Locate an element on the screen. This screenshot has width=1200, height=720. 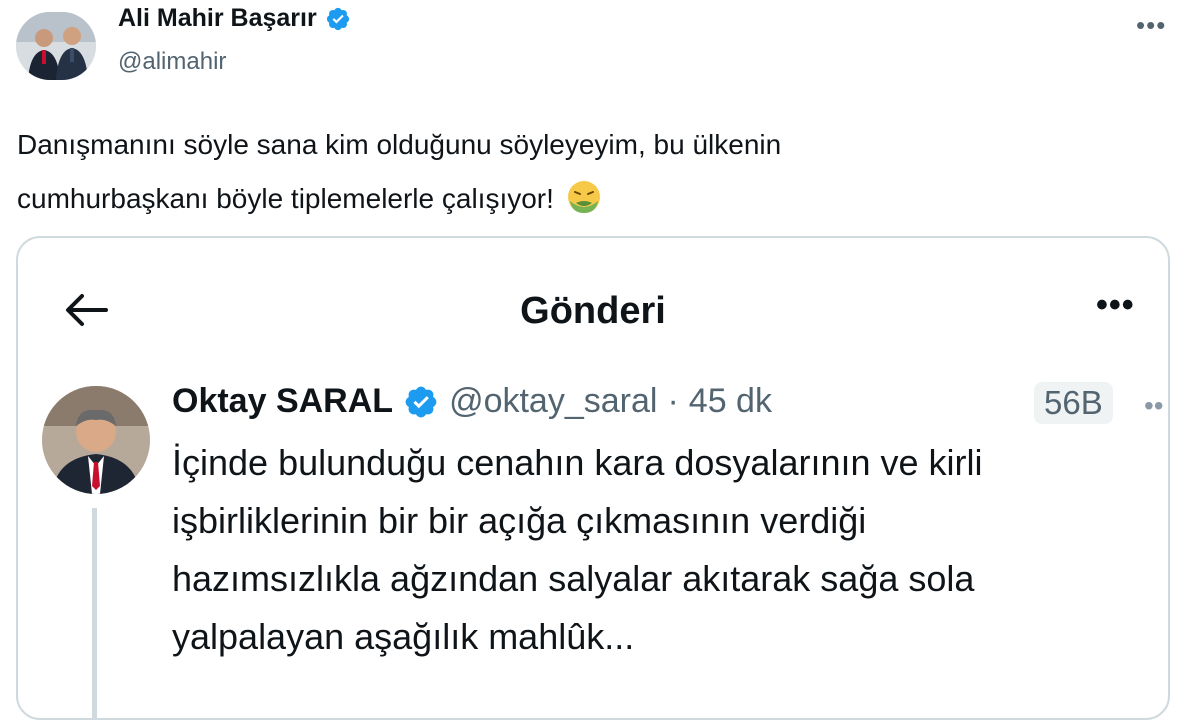
author-name-row: Ali Mahir Başarır is located at coordinates (234, 18).